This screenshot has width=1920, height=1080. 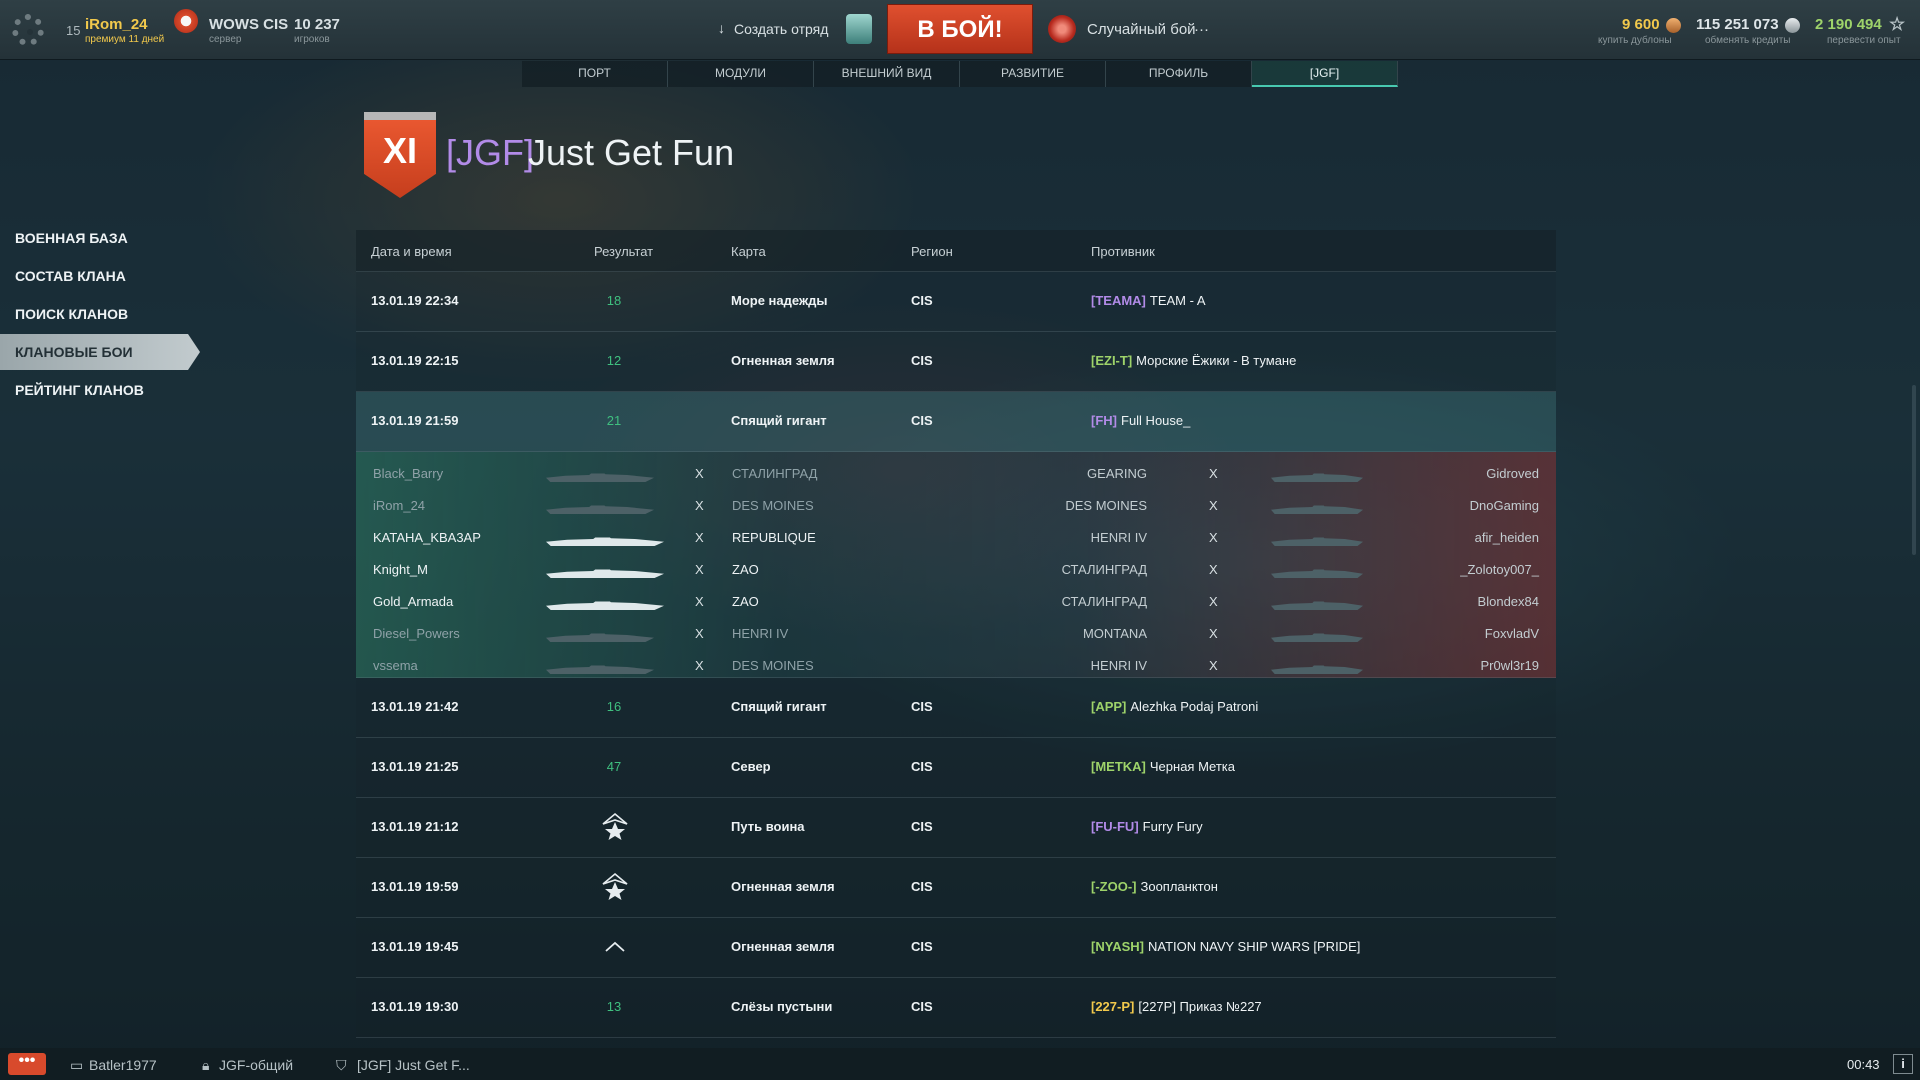 I want to click on row-date: 13.01.19 21:59, so click(x=415, y=420).